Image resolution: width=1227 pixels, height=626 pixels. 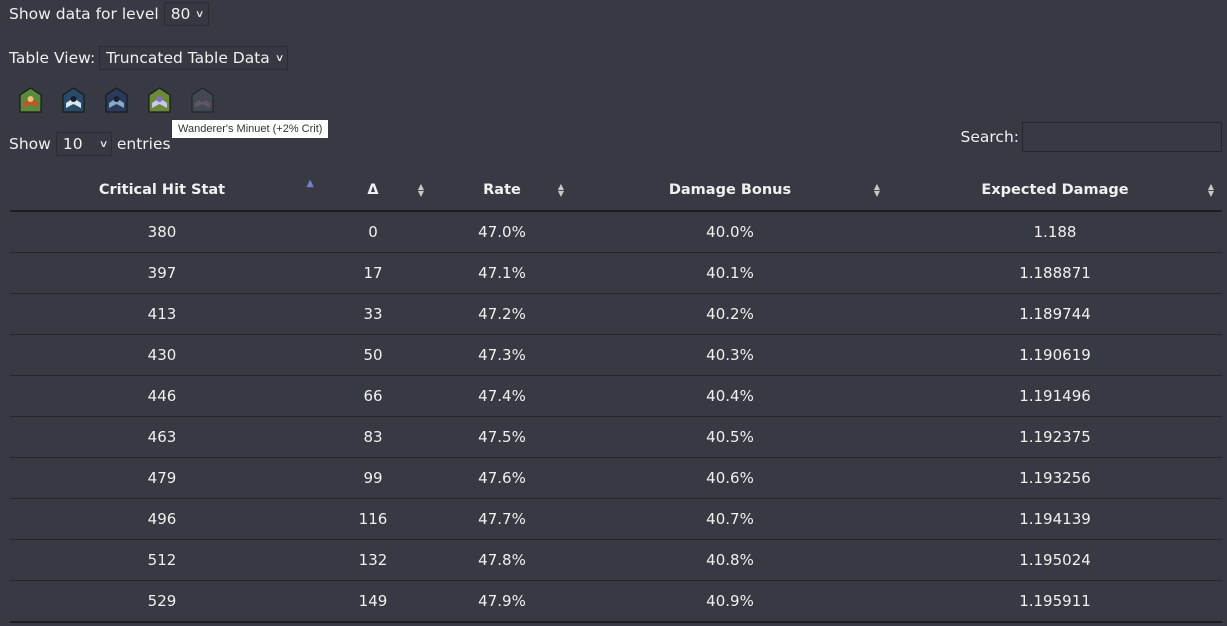 What do you see at coordinates (143, 144) in the screenshot?
I see `entries-suffix: entries` at bounding box center [143, 144].